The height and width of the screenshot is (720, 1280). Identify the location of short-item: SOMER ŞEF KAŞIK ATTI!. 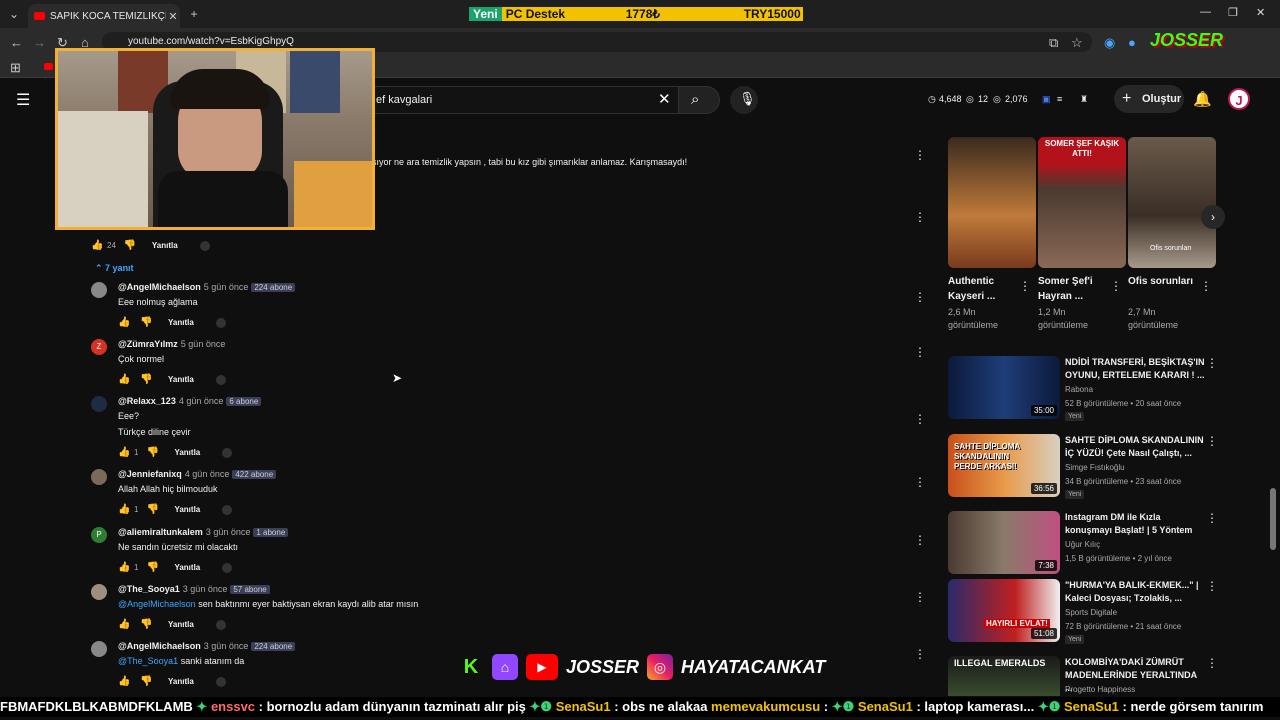
(1082, 202).